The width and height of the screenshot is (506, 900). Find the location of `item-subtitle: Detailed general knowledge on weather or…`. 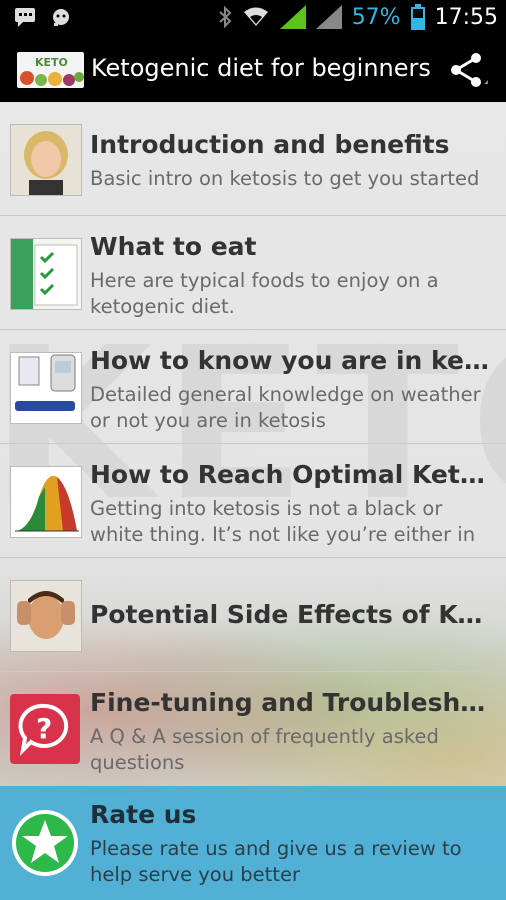

item-subtitle: Detailed general knowledge on weather or… is located at coordinates (285, 407).